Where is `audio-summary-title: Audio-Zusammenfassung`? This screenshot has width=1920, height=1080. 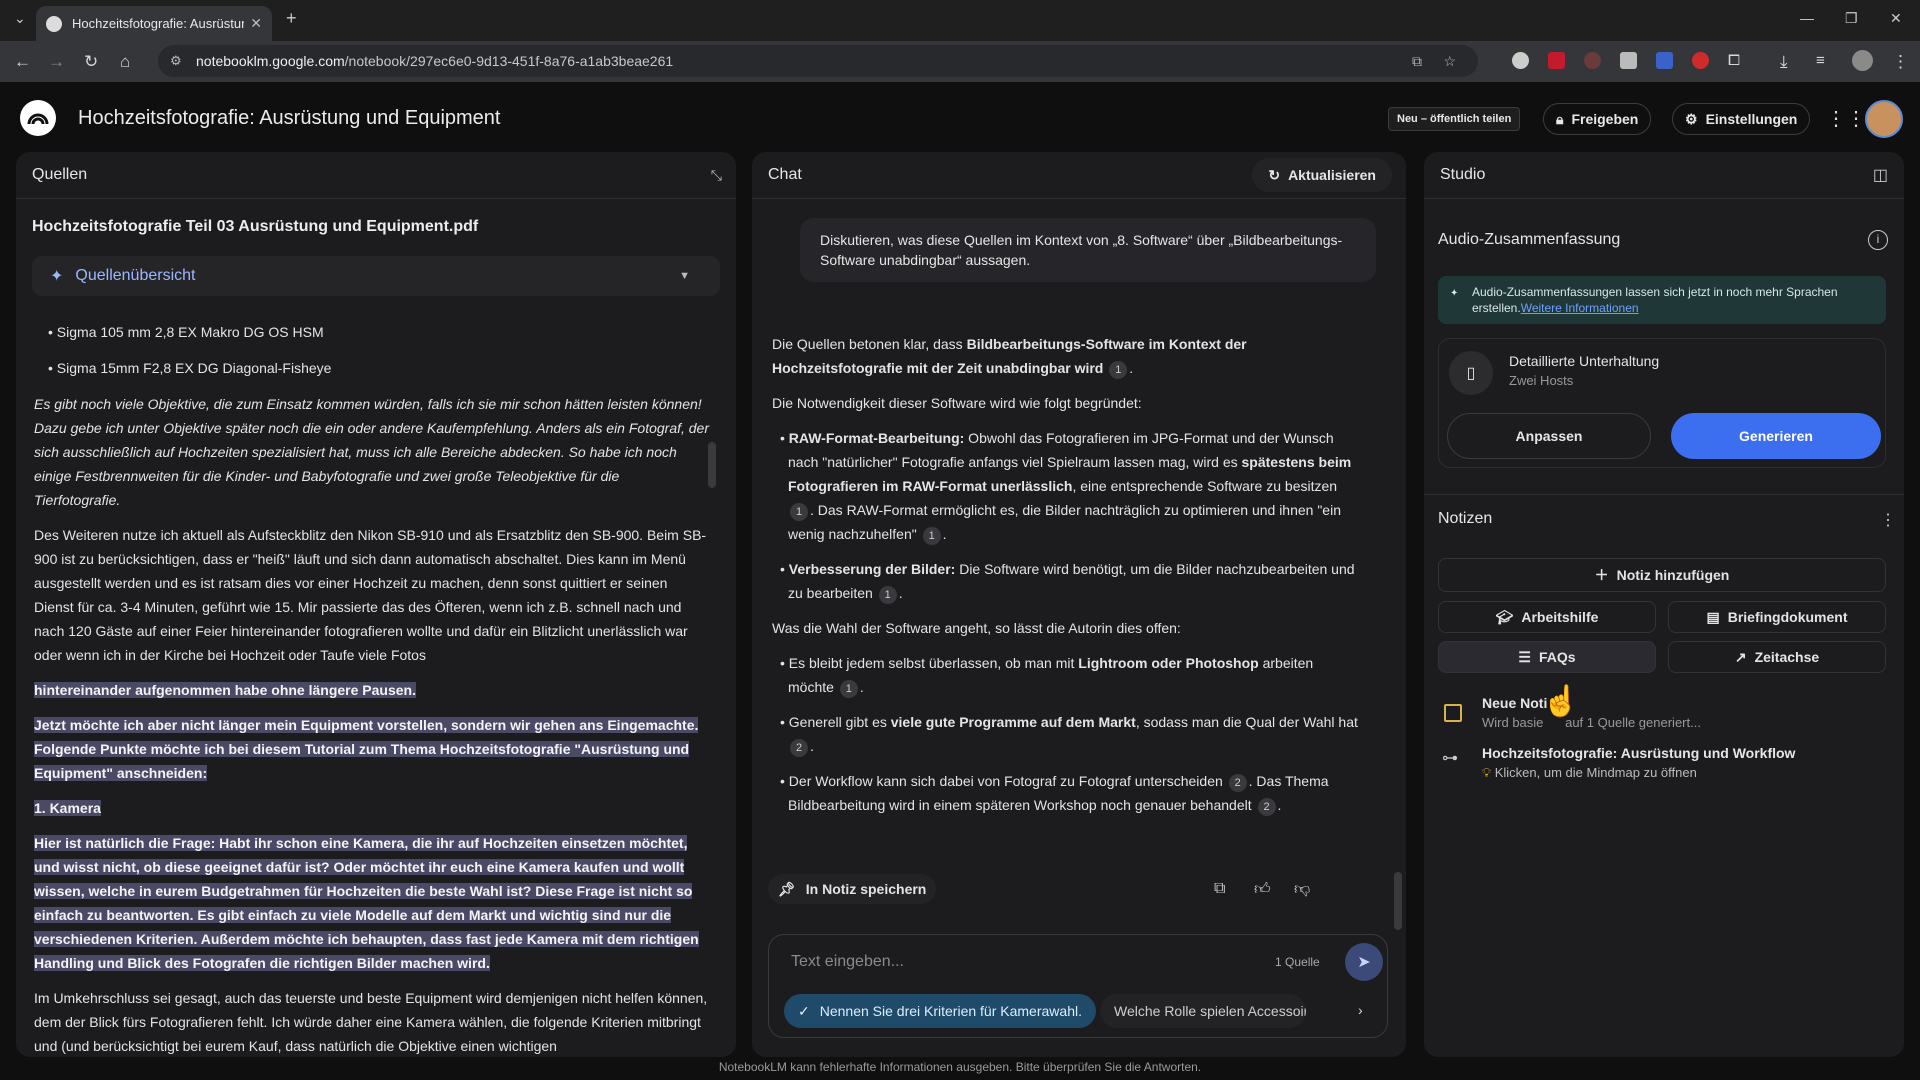 audio-summary-title: Audio-Zusammenfassung is located at coordinates (1529, 239).